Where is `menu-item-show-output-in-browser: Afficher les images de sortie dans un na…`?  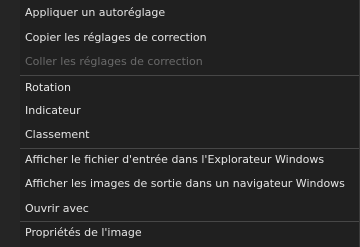
menu-item-show-output-in-browser: Afficher les images de sortie dans un na… is located at coordinates (192, 184).